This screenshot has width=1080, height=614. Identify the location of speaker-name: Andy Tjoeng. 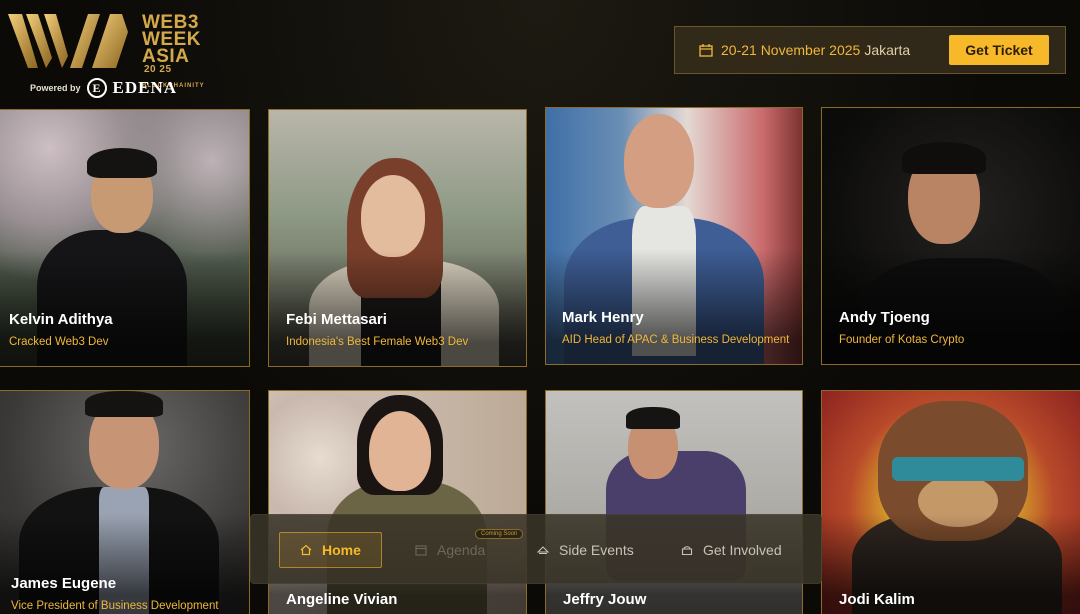
(884, 317).